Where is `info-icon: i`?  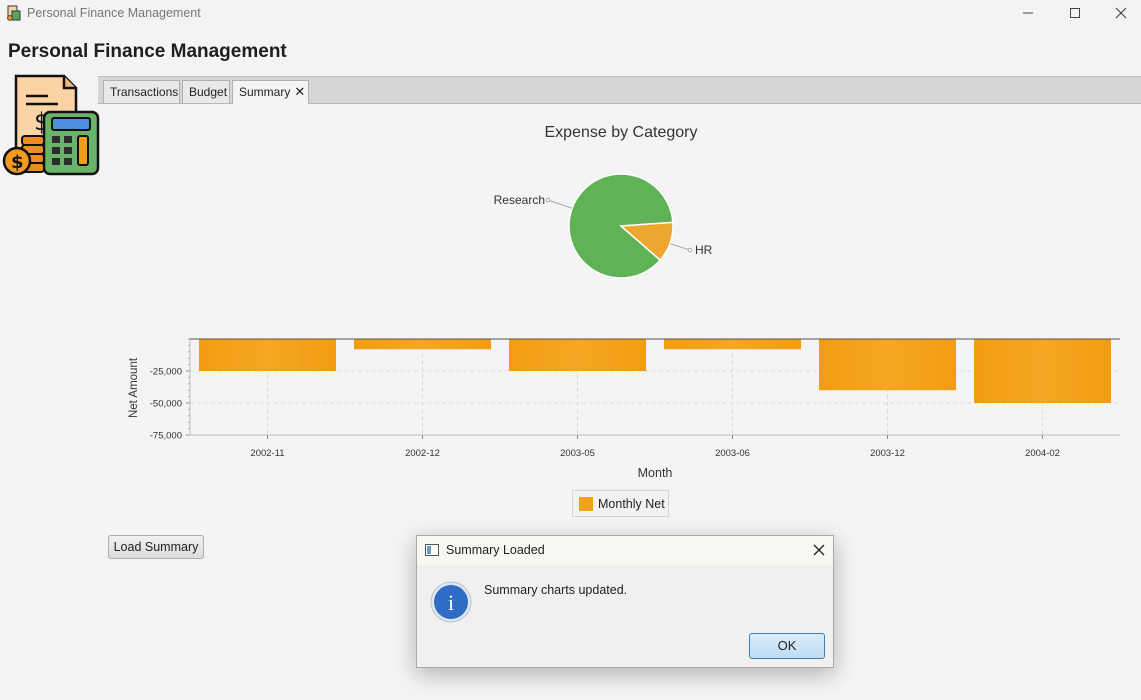
info-icon: i is located at coordinates (451, 602).